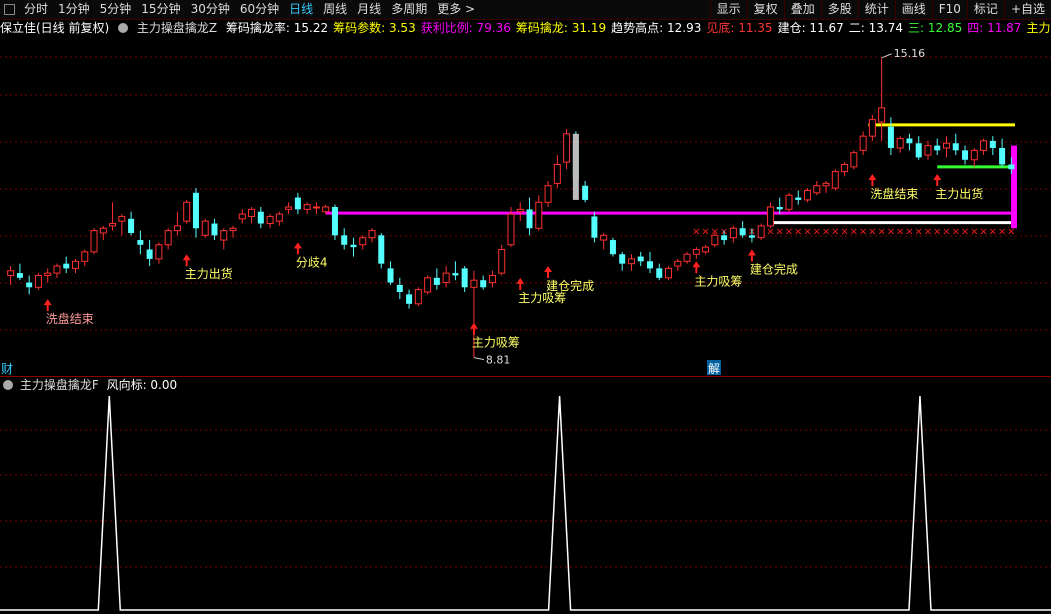  Describe the element at coordinates (913, 9) in the screenshot. I see `toolbar-button: 画线` at that location.